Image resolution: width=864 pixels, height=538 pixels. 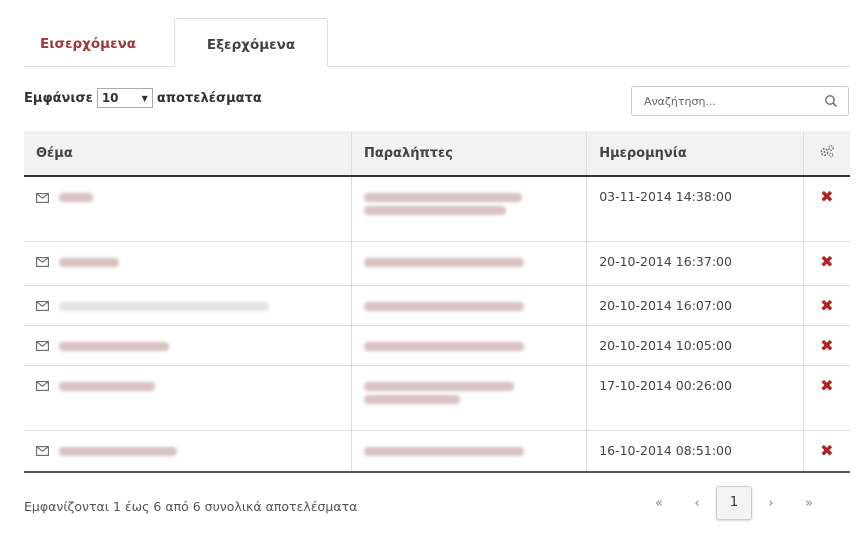 I want to click on page-size-value: 10, so click(x=110, y=98).